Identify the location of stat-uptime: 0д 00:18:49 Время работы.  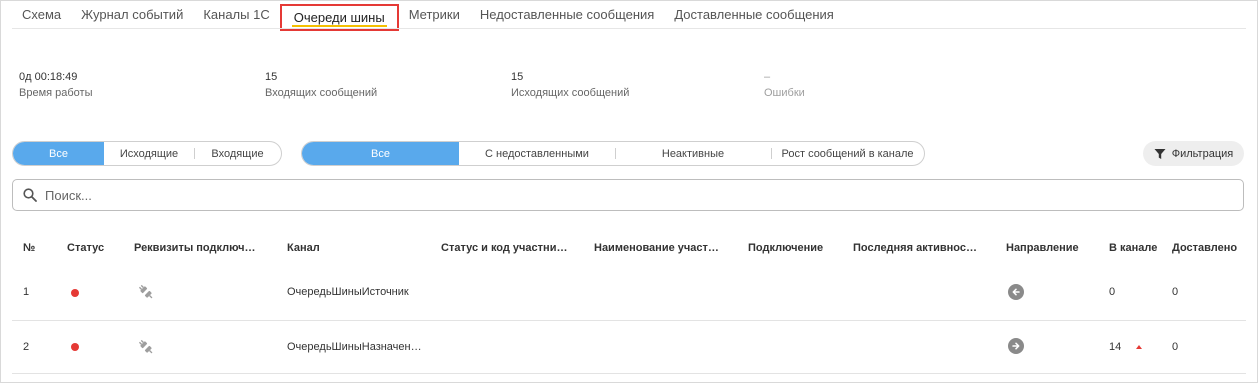
(56, 85).